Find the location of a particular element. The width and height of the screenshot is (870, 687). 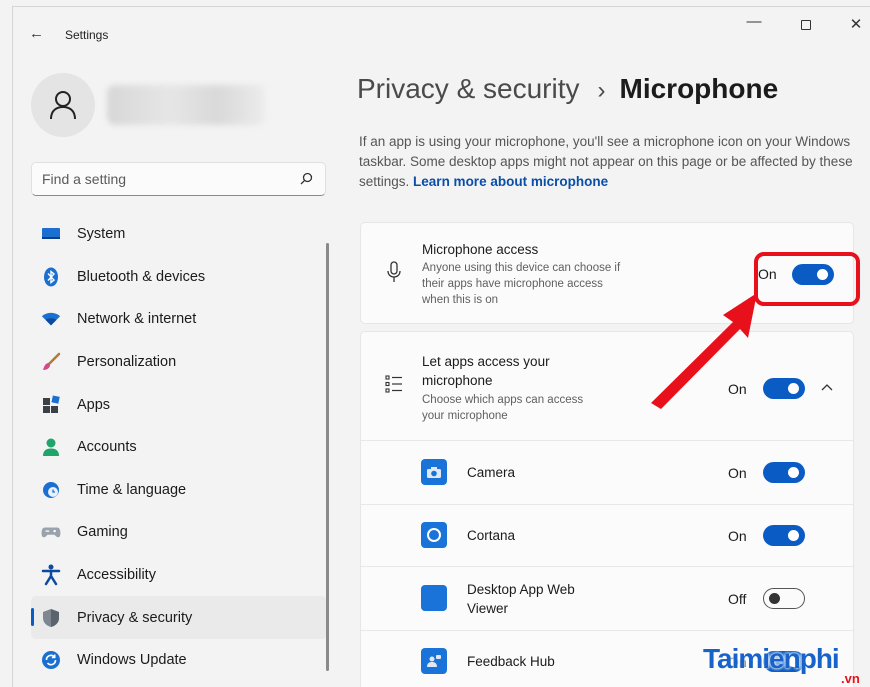

web-viewer-state: Off is located at coordinates (737, 599).